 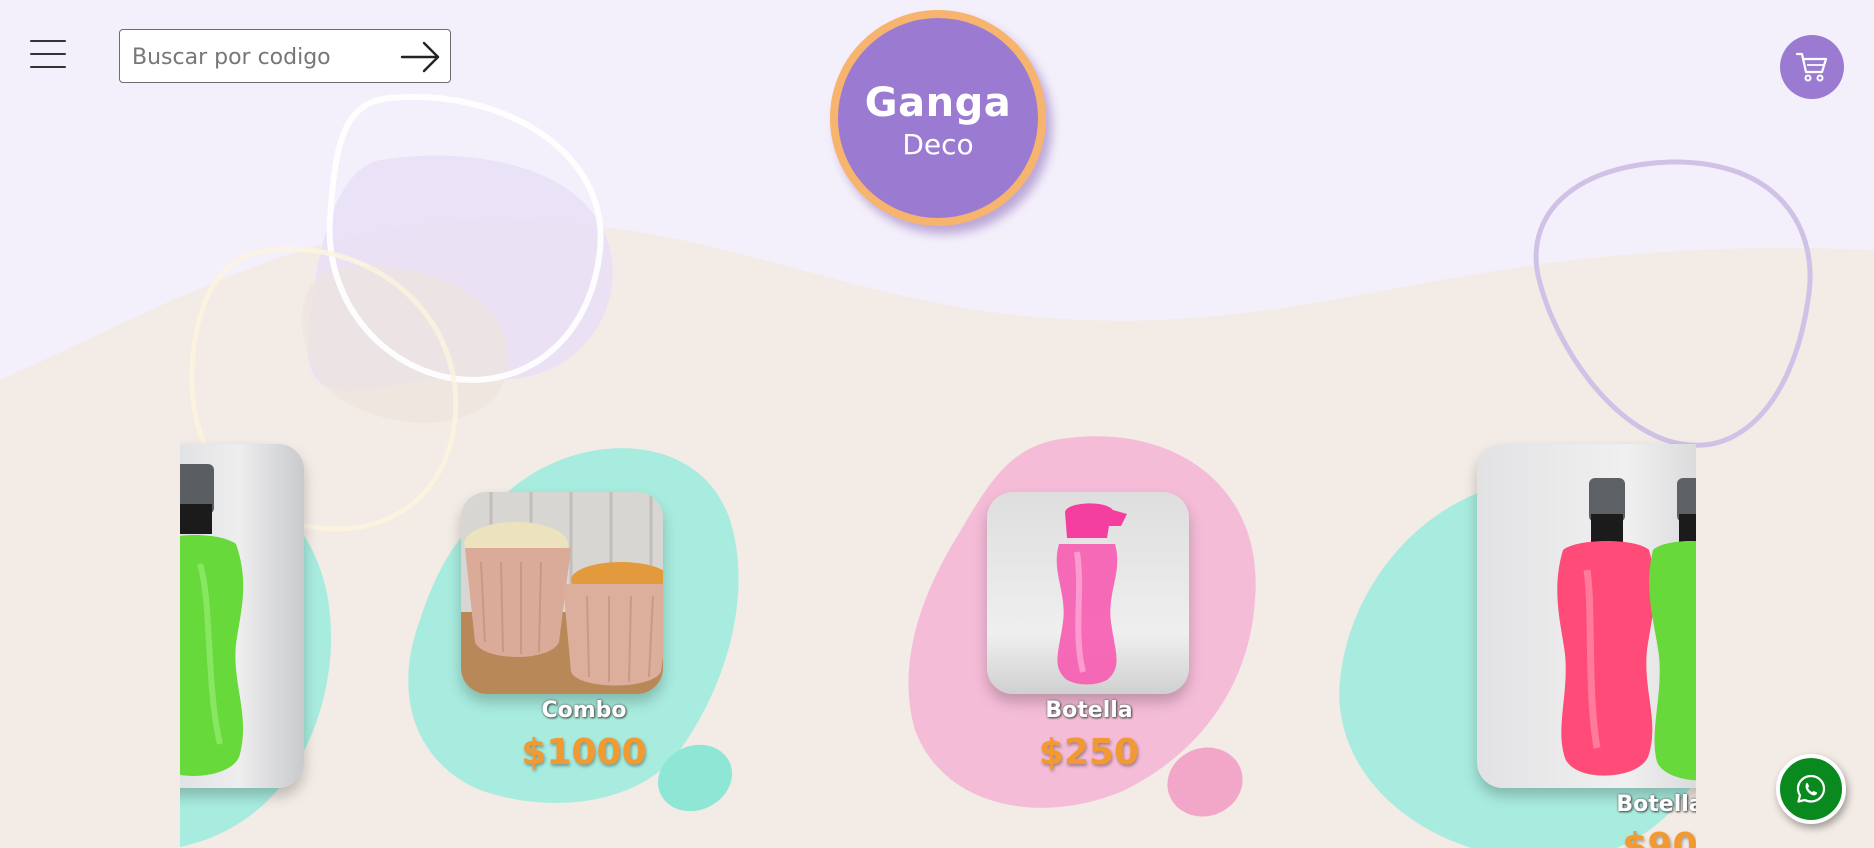 I want to click on product-price: $1000, so click(x=584, y=752).